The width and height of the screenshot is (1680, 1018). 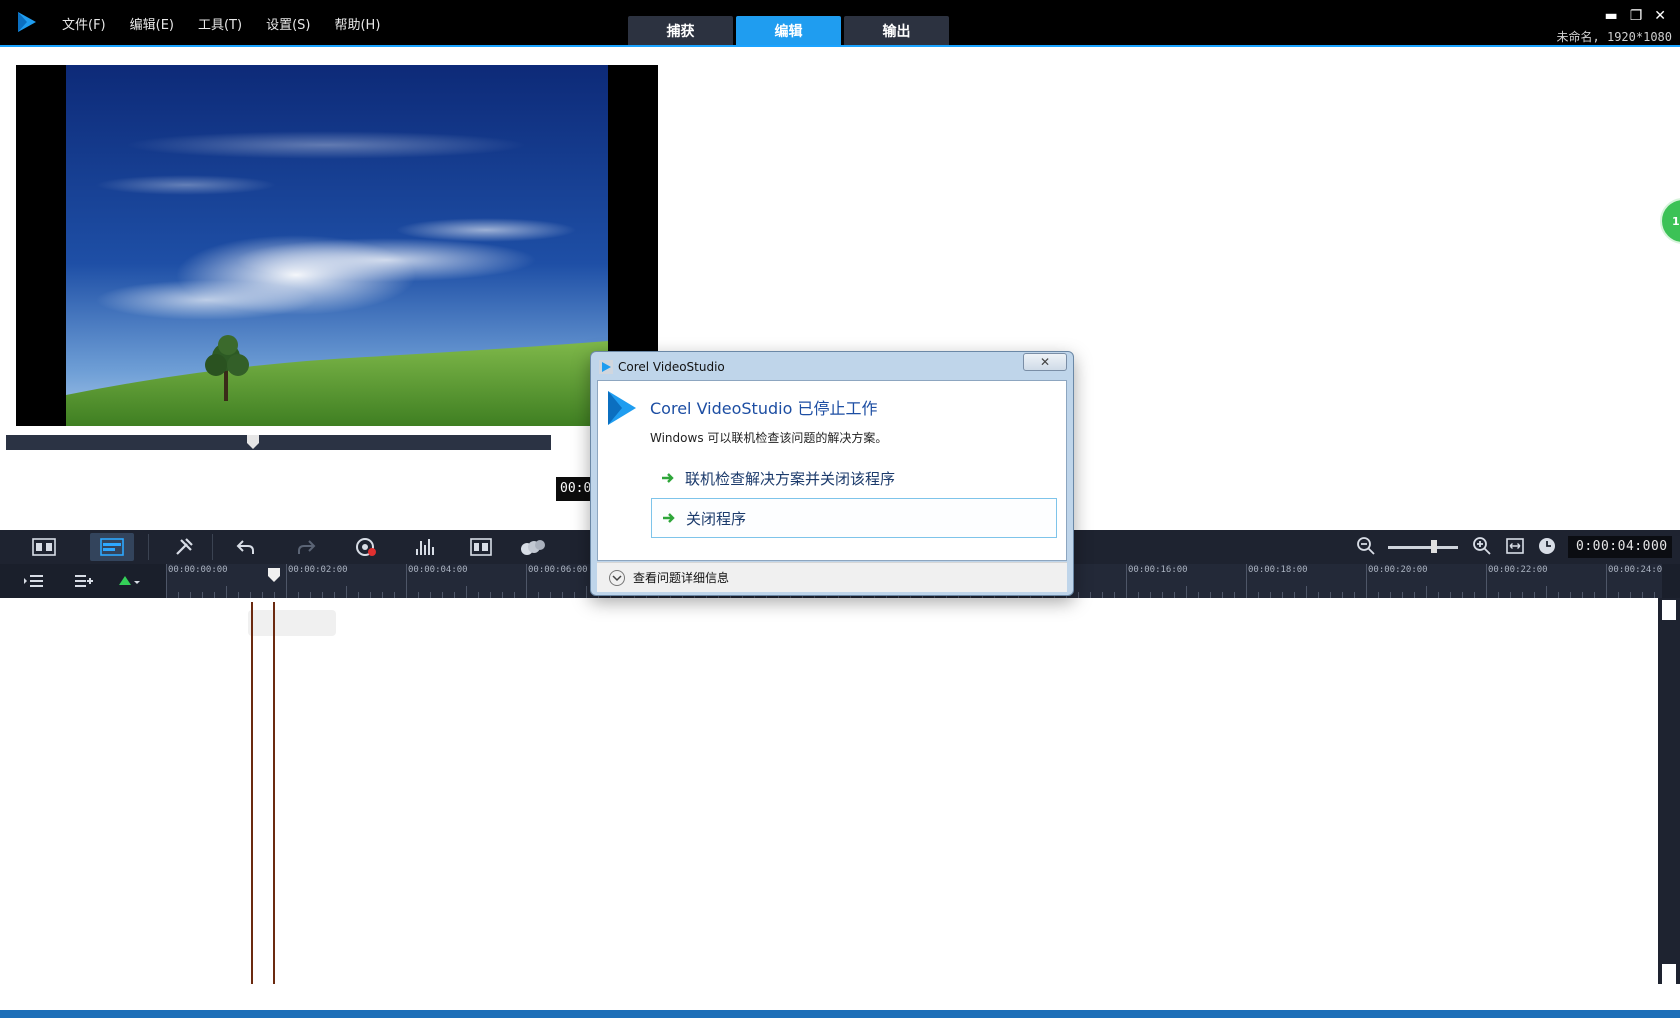 What do you see at coordinates (681, 578) in the screenshot?
I see `details-toggle-label: 查看问题详细信息` at bounding box center [681, 578].